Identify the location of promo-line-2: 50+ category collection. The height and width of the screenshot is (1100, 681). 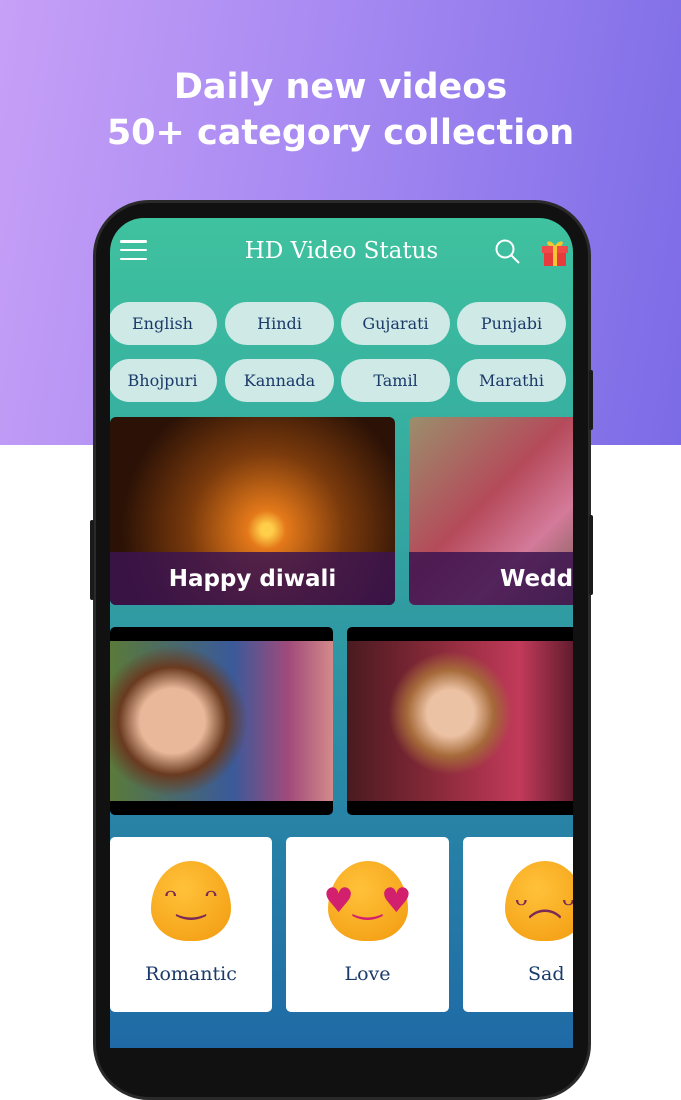
(340, 133).